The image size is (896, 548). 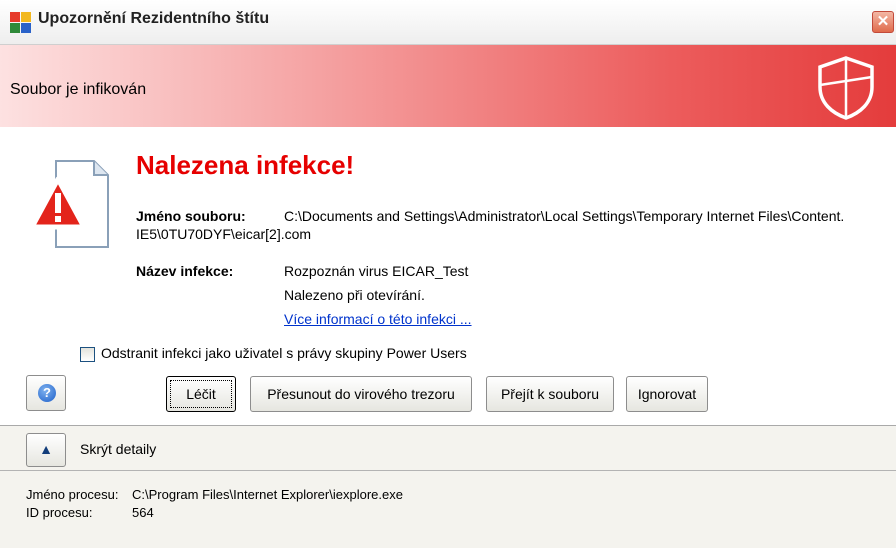 What do you see at coordinates (846, 88) in the screenshot?
I see `shield-icon` at bounding box center [846, 88].